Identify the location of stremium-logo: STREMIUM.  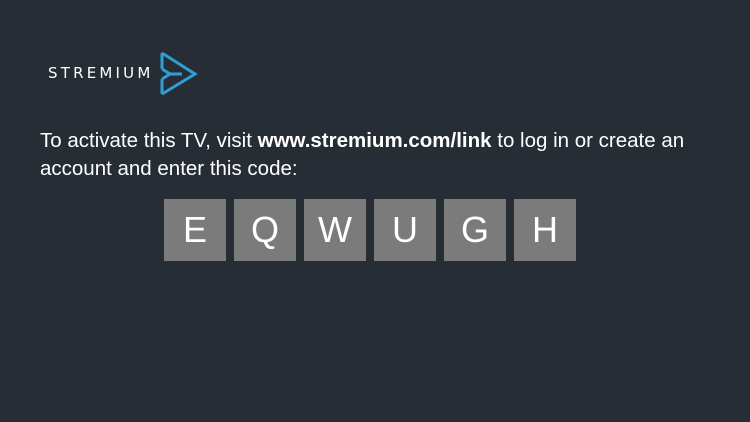
(124, 73).